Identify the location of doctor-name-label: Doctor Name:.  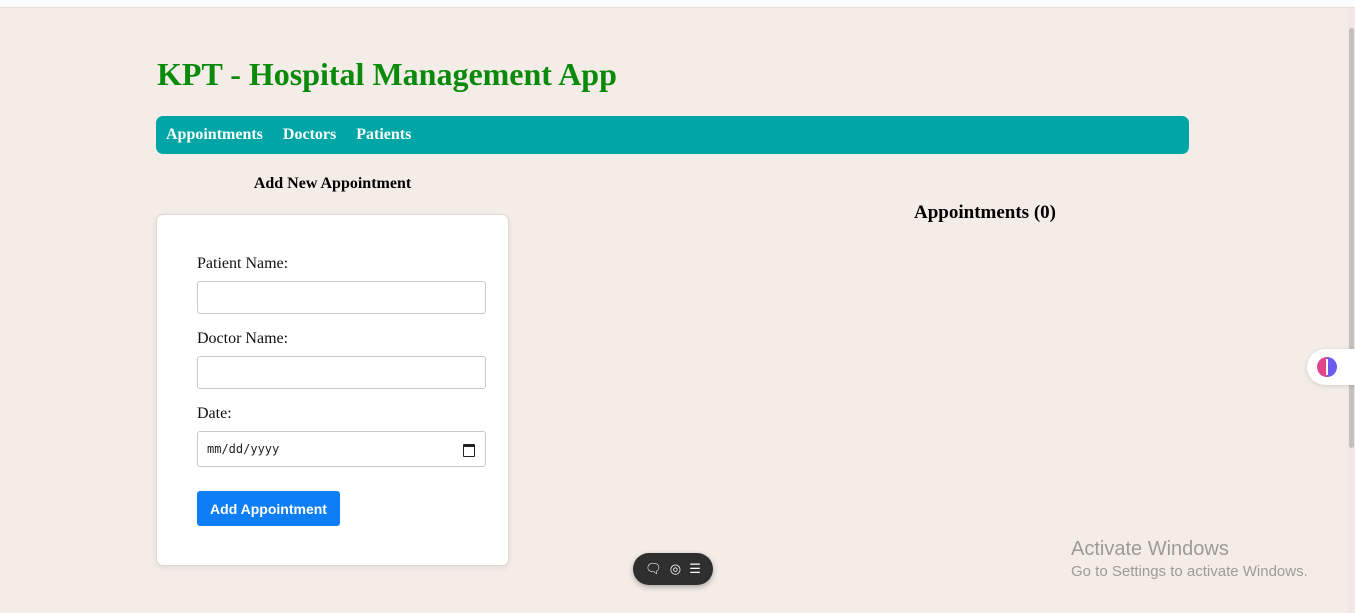
(243, 338).